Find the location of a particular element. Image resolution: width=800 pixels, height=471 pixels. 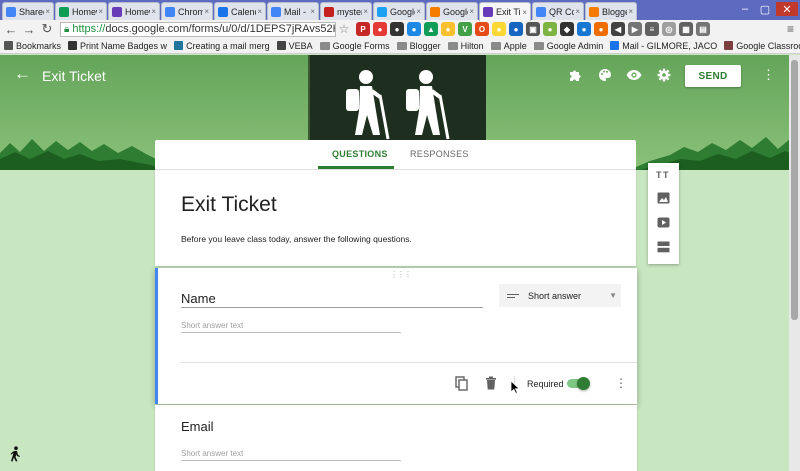

extension-blue2-icon: ● is located at coordinates (516, 29).